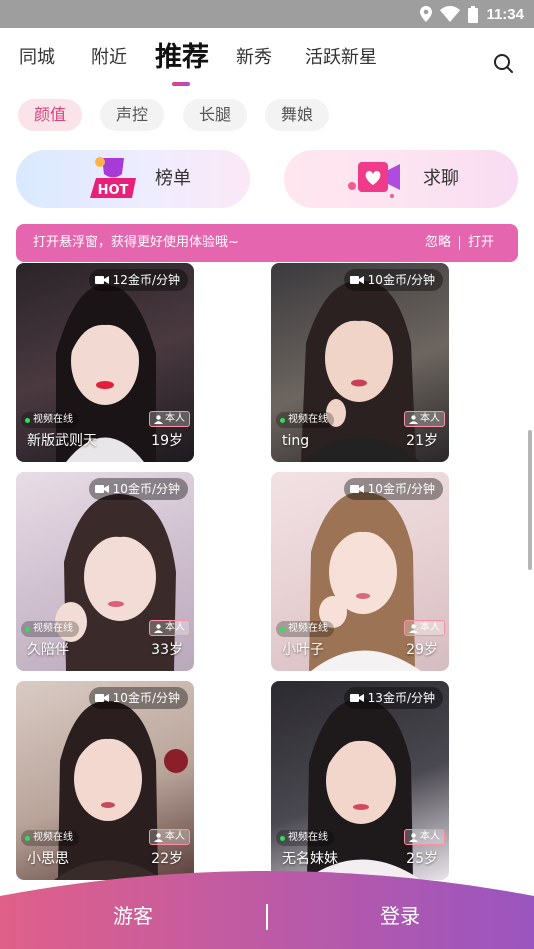 Image resolution: width=534 pixels, height=949 pixels. Describe the element at coordinates (505, 14) in the screenshot. I see `status-time: 11:34` at that location.